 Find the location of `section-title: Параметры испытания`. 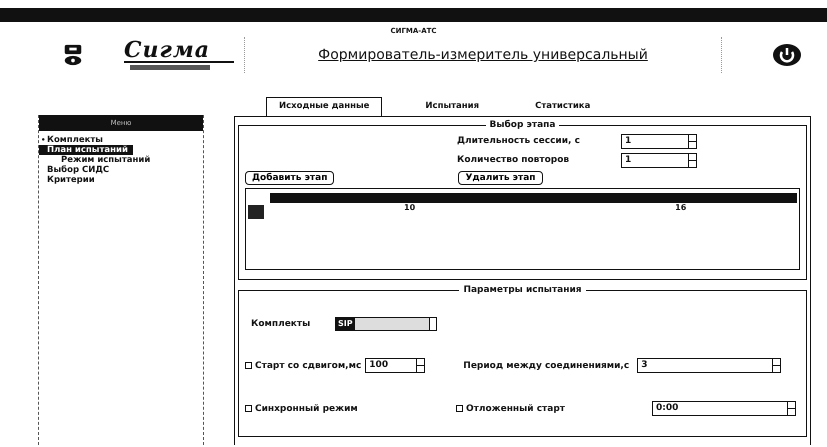

section-title: Параметры испытания is located at coordinates (522, 290).